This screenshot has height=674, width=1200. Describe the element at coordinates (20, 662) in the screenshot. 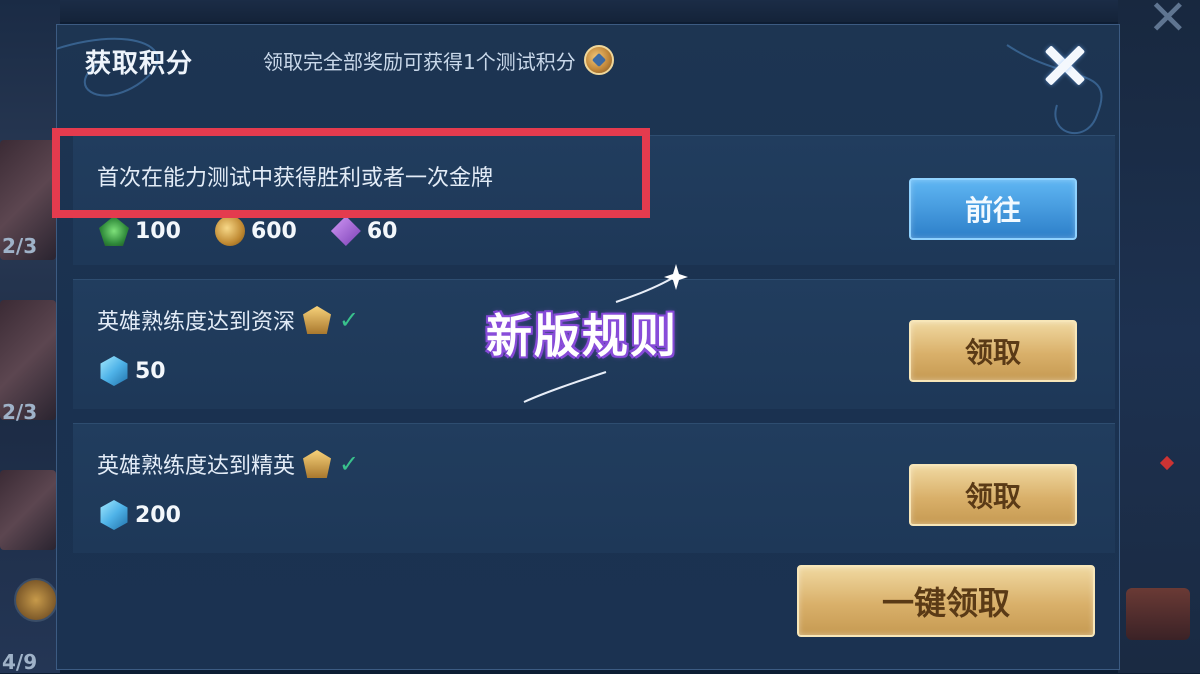

I see `hero-progress: 4/9` at that location.